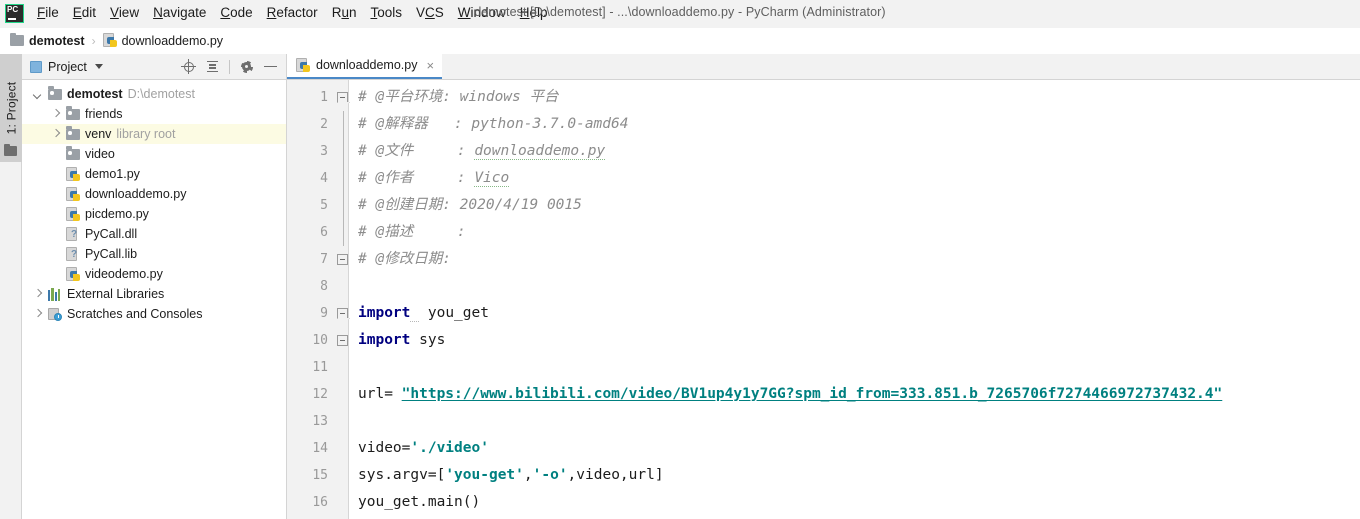 The width and height of the screenshot is (1360, 519). What do you see at coordinates (320, 367) in the screenshot?
I see `line-number: 11` at bounding box center [320, 367].